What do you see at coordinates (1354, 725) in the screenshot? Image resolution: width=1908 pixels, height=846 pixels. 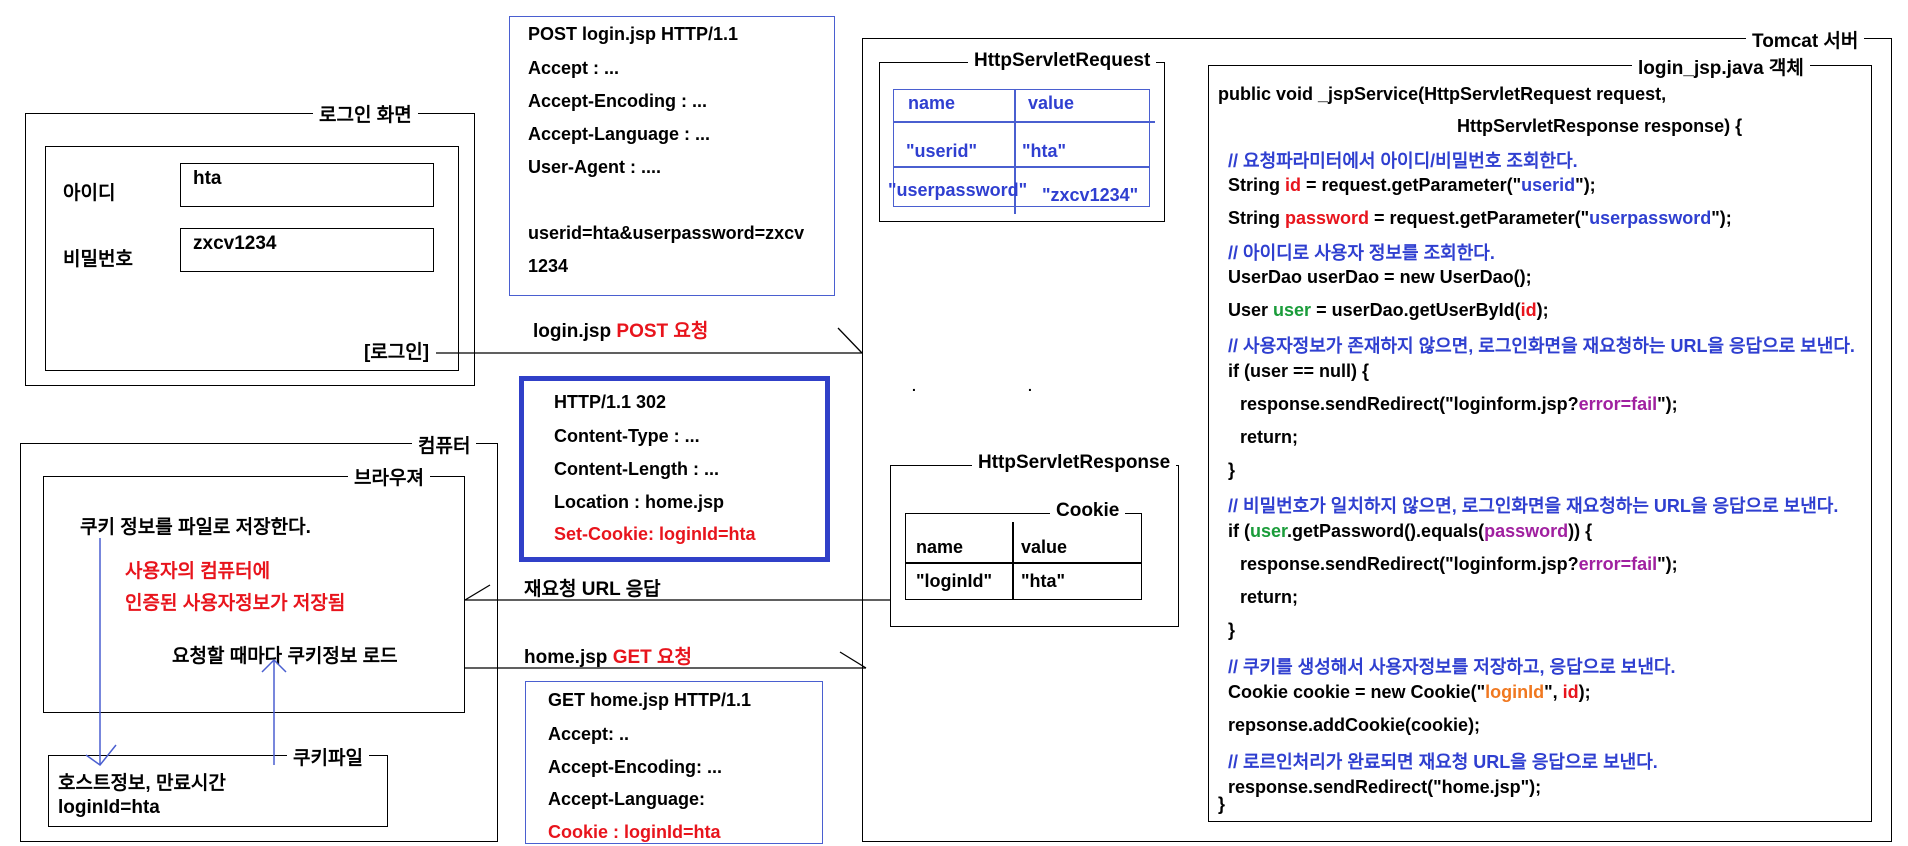 I see `code-add-cookie: repsonse.addCookie(cookie);` at bounding box center [1354, 725].